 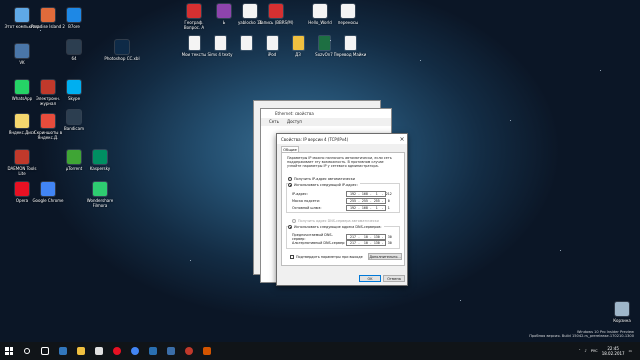 I want to click on taskbar-explorer, so click(x=81, y=351).